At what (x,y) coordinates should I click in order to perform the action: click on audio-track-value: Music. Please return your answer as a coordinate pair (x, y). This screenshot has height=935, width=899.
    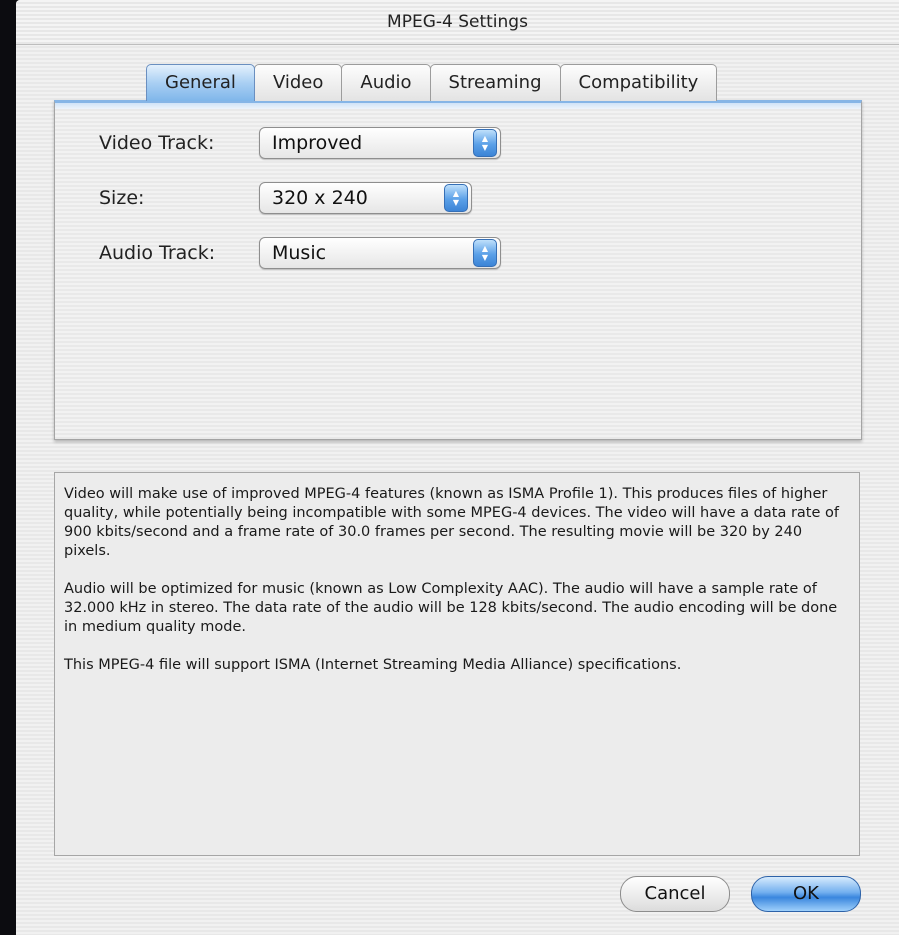
    Looking at the image, I should click on (299, 253).